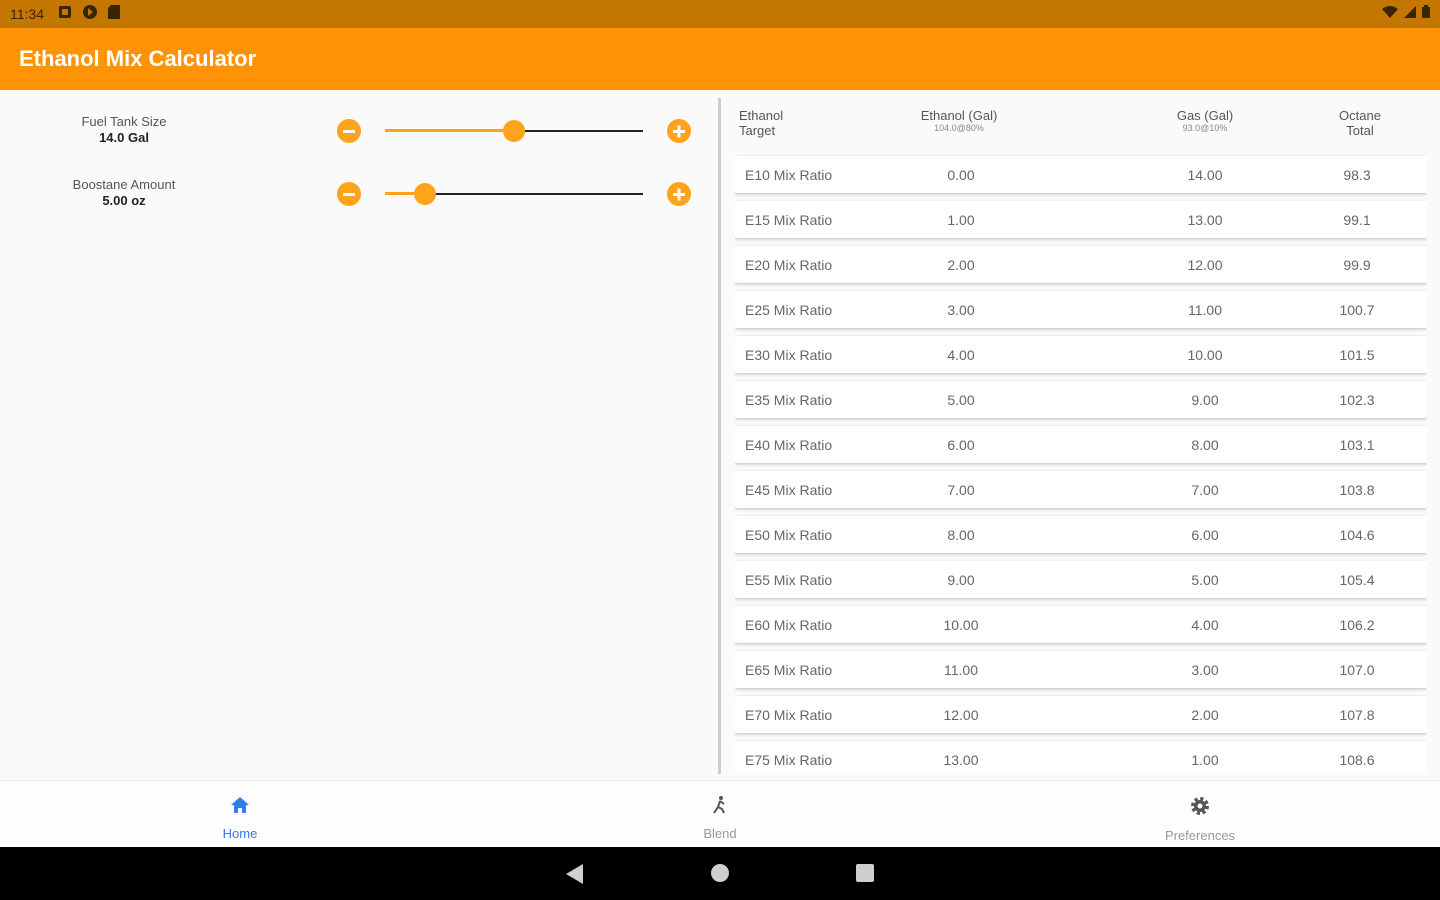 This screenshot has height=900, width=1440. I want to click on cell-octane: 107.8, so click(1357, 715).